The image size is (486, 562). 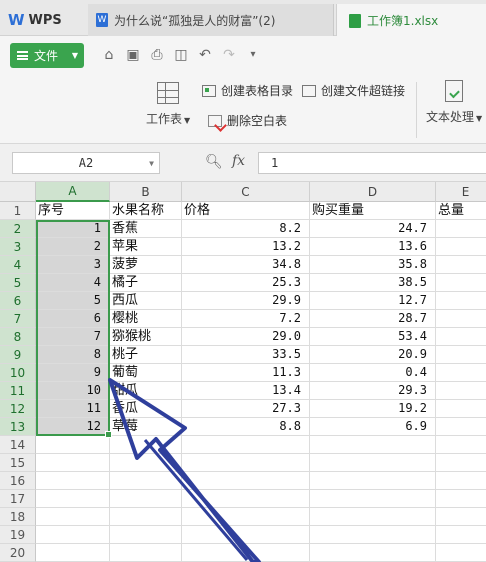 What do you see at coordinates (18, 229) in the screenshot?
I see `row-header-2: 2` at bounding box center [18, 229].